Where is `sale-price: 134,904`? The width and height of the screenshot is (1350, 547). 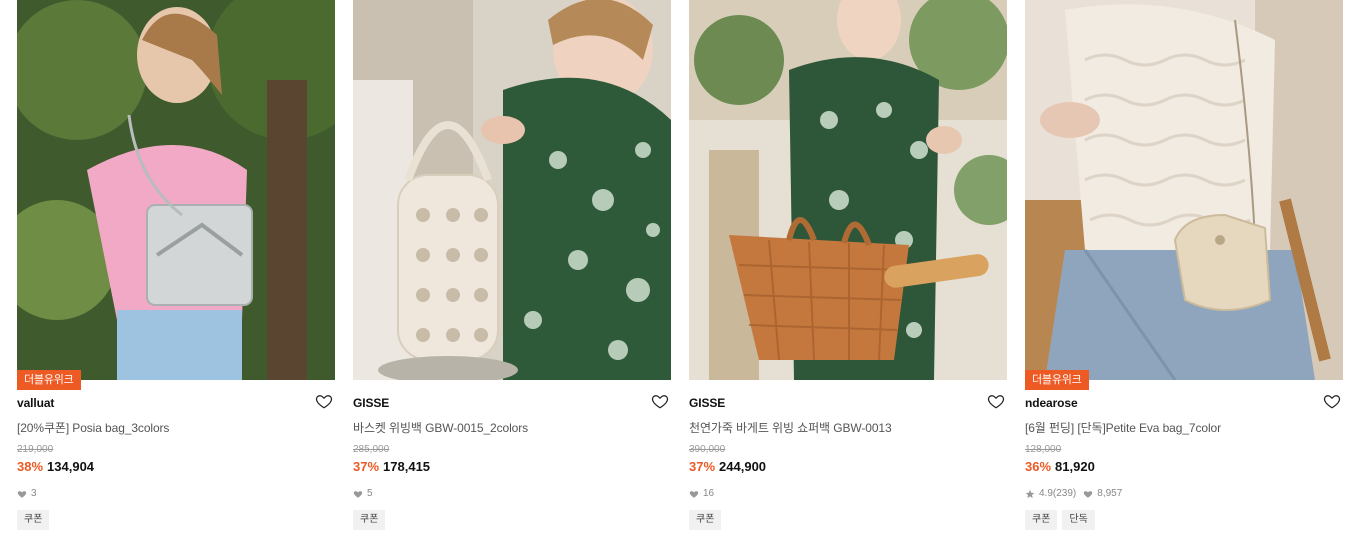 sale-price: 134,904 is located at coordinates (71, 466).